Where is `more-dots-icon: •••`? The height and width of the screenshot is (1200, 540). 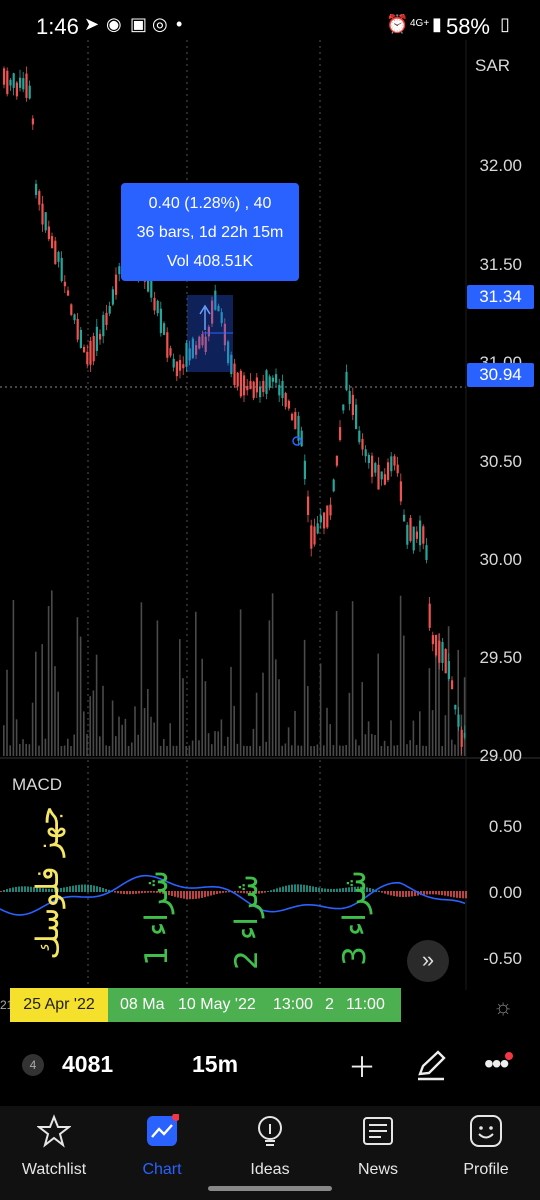
more-dots-icon: ••• is located at coordinates (496, 1064).